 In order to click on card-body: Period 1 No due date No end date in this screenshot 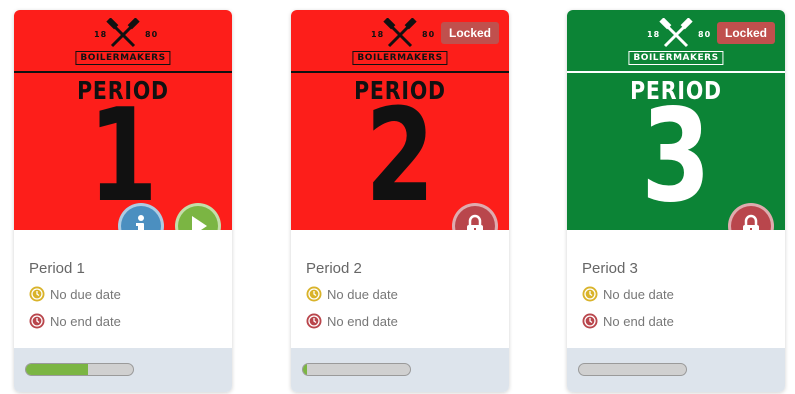, I will do `click(123, 289)`.